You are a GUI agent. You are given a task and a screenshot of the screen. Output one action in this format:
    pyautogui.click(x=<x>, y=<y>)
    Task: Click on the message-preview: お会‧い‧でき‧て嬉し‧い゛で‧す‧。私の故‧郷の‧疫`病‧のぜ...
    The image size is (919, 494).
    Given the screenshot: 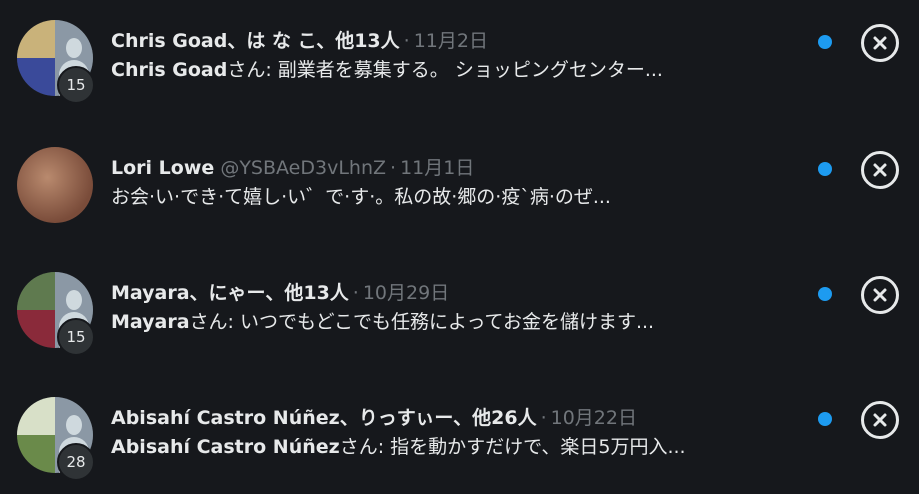 What is the action you would take?
    pyautogui.click(x=436, y=197)
    